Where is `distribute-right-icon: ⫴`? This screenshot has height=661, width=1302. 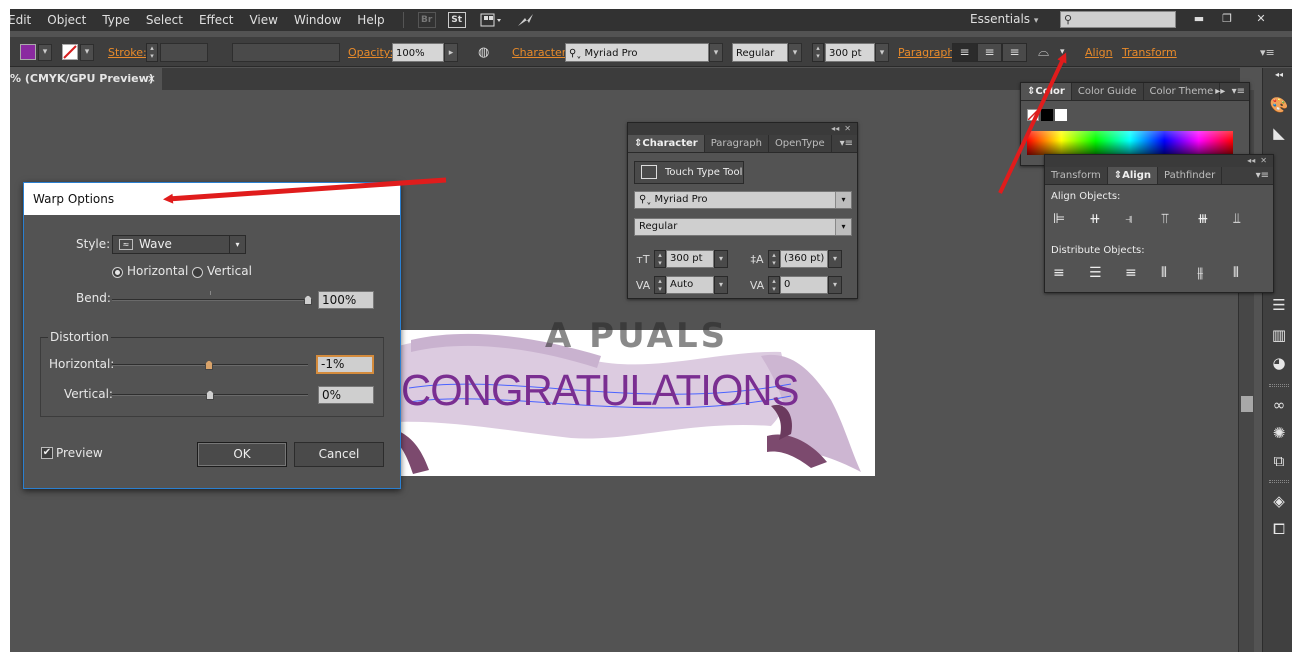
distribute-right-icon: ⫴ is located at coordinates (1251, 273).